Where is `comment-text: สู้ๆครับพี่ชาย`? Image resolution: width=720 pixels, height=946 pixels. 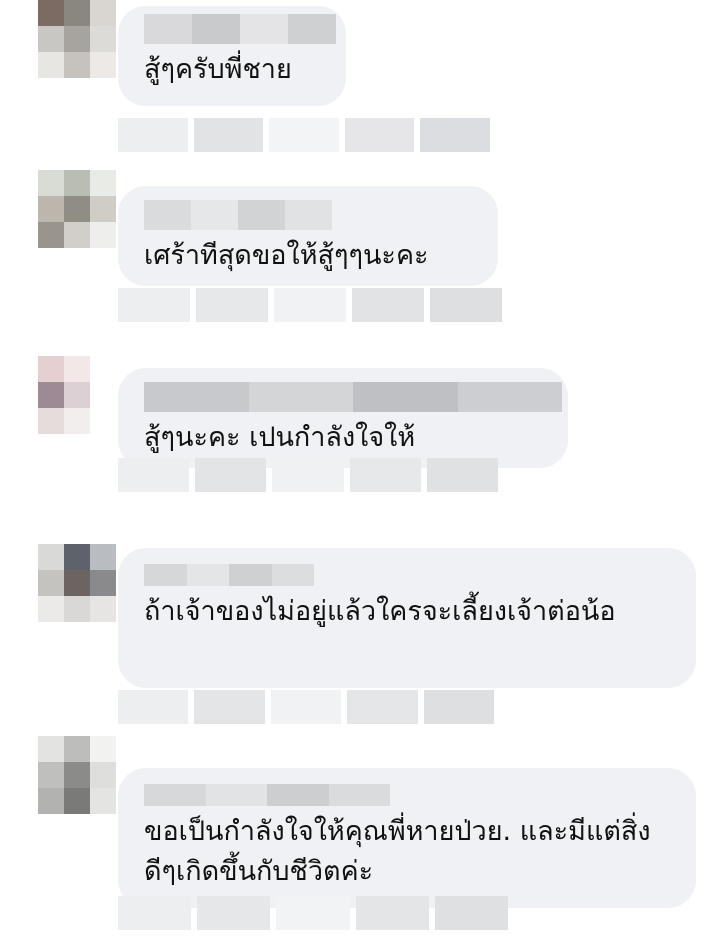 comment-text: สู้ๆครับพี่ชาย is located at coordinates (218, 69).